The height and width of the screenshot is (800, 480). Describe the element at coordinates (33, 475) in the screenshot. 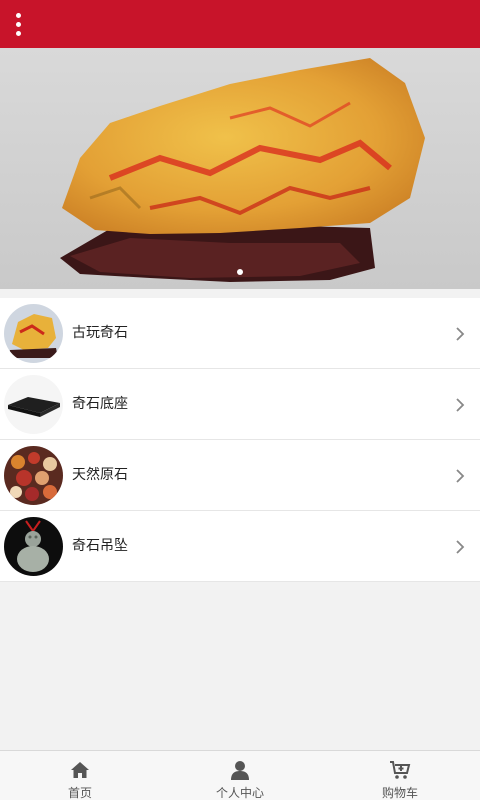

I see `natural-stone-thumbnail` at that location.